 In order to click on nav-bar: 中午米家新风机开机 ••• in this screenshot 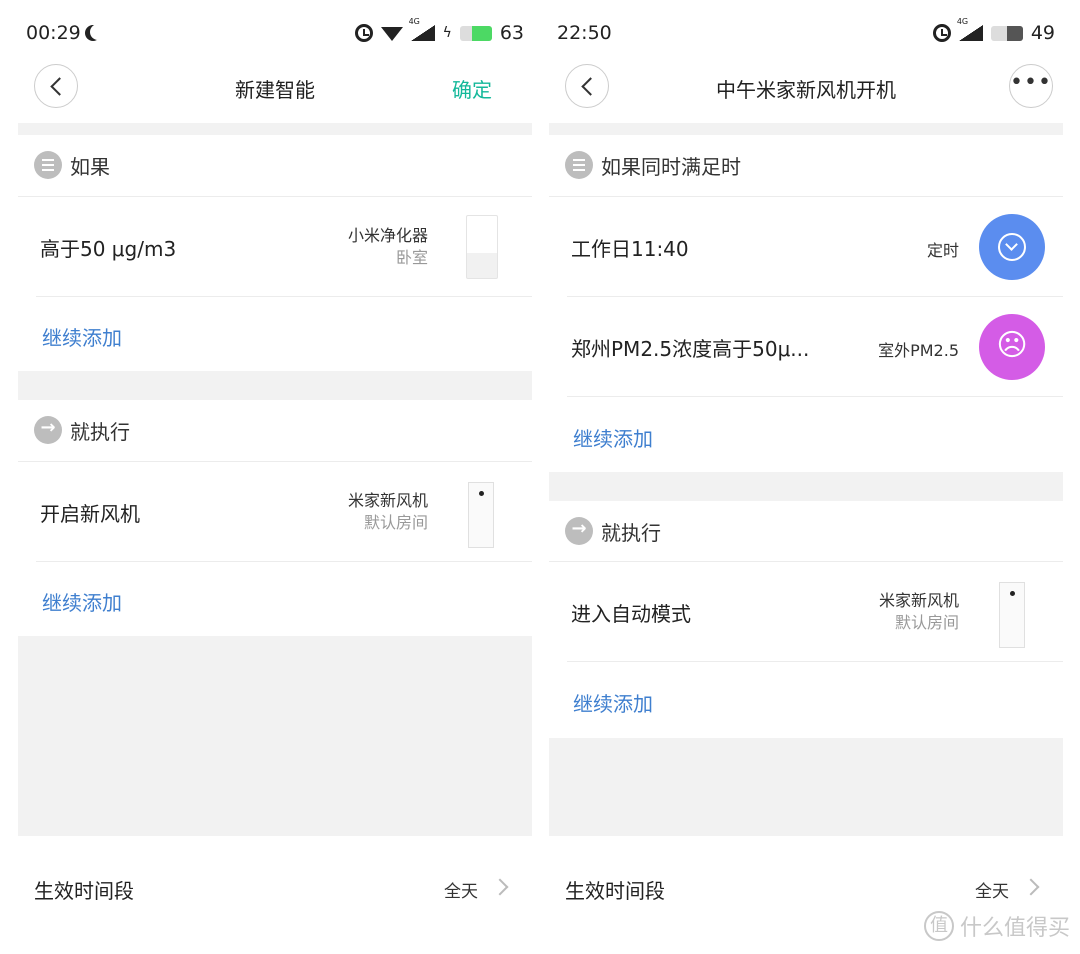, I will do `click(806, 87)`.